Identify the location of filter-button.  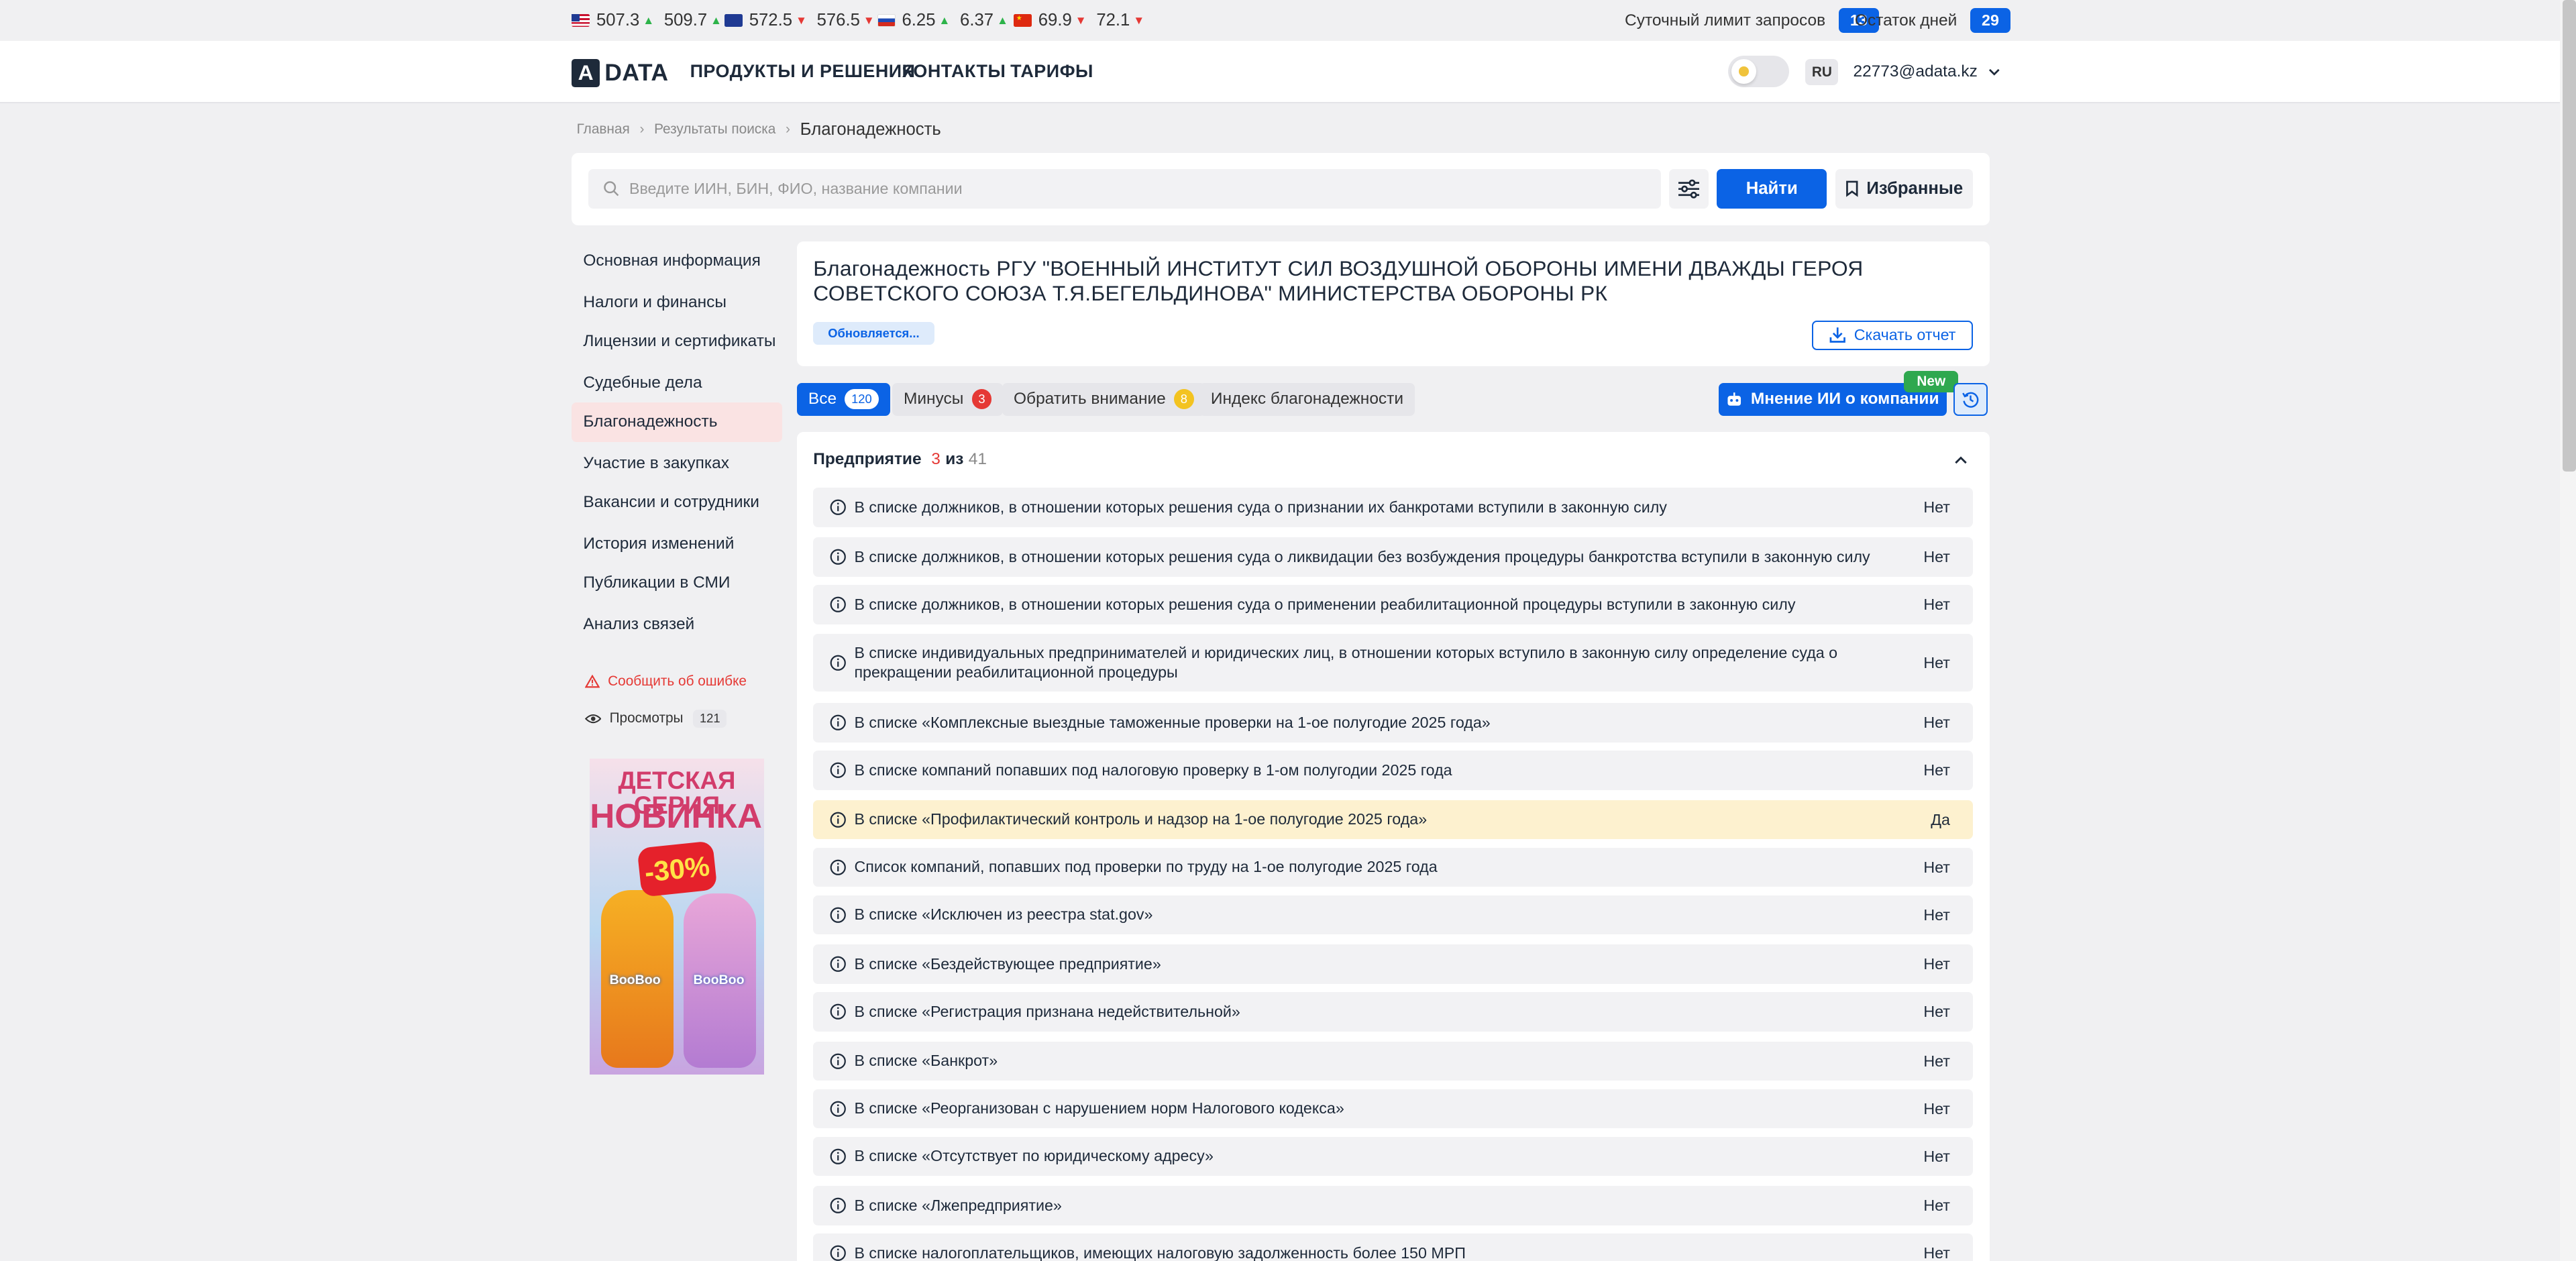
(1689, 189).